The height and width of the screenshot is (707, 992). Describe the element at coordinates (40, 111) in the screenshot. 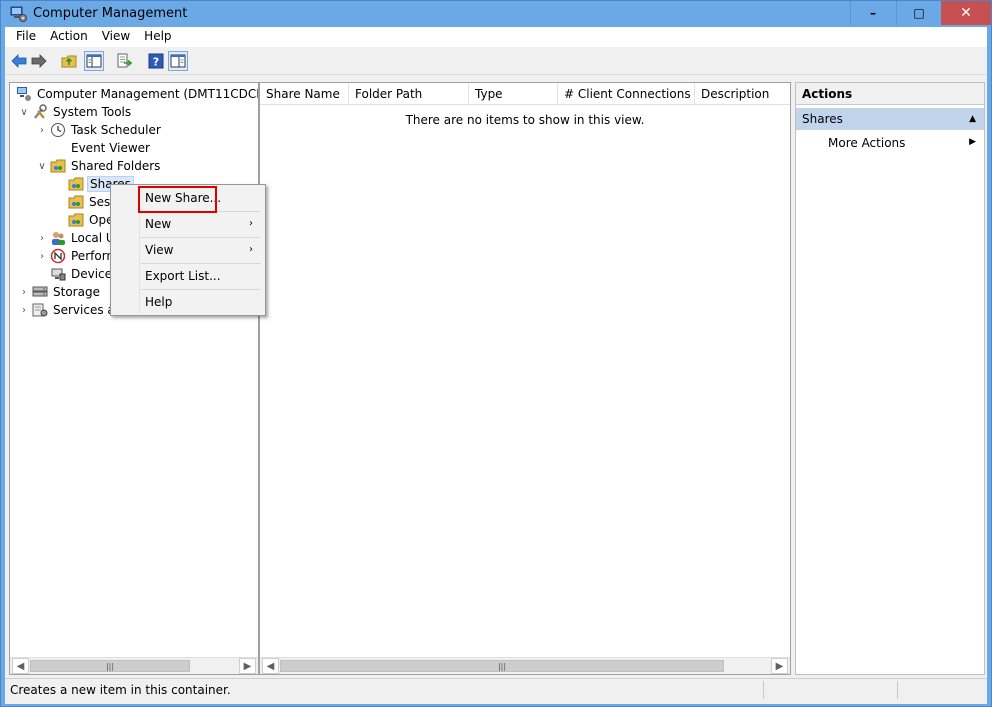

I see `system-tools-icon` at that location.